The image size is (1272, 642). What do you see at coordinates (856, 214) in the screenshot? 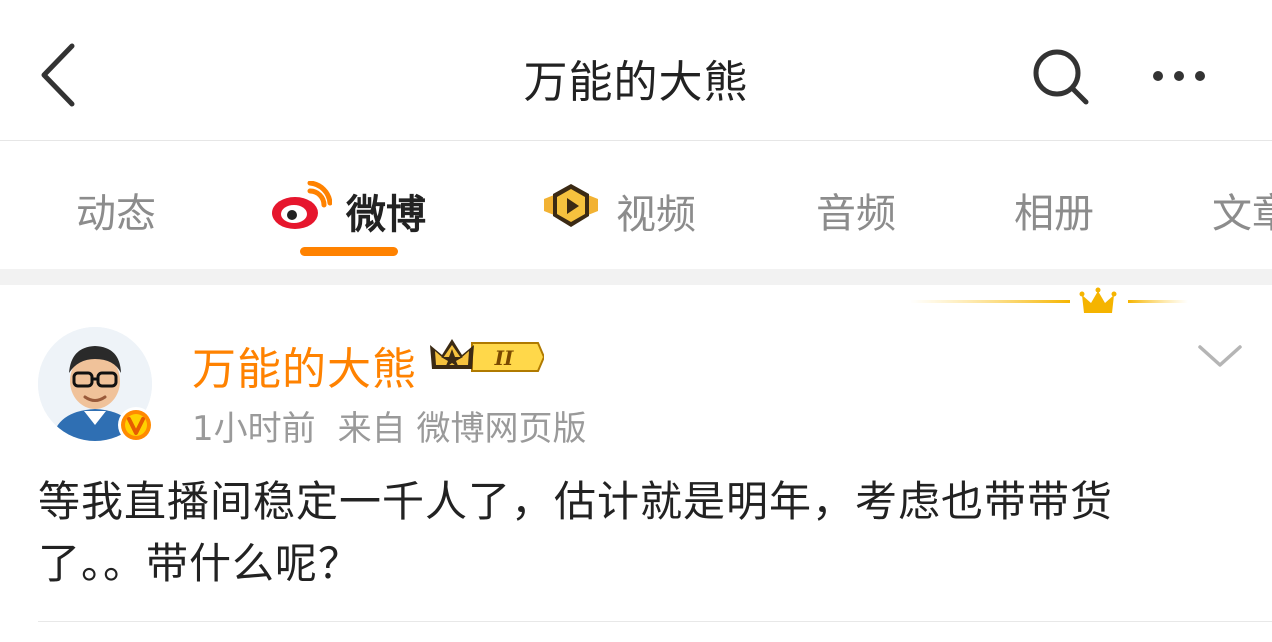
I see `tab-label: 音频` at bounding box center [856, 214].